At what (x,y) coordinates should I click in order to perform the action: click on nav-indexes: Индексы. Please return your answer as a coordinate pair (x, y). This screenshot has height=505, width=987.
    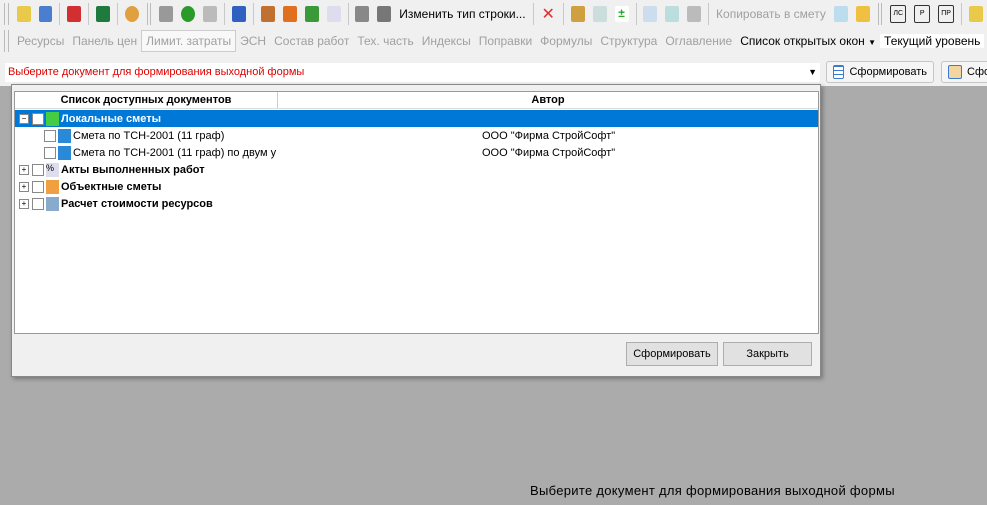
    Looking at the image, I should click on (446, 41).